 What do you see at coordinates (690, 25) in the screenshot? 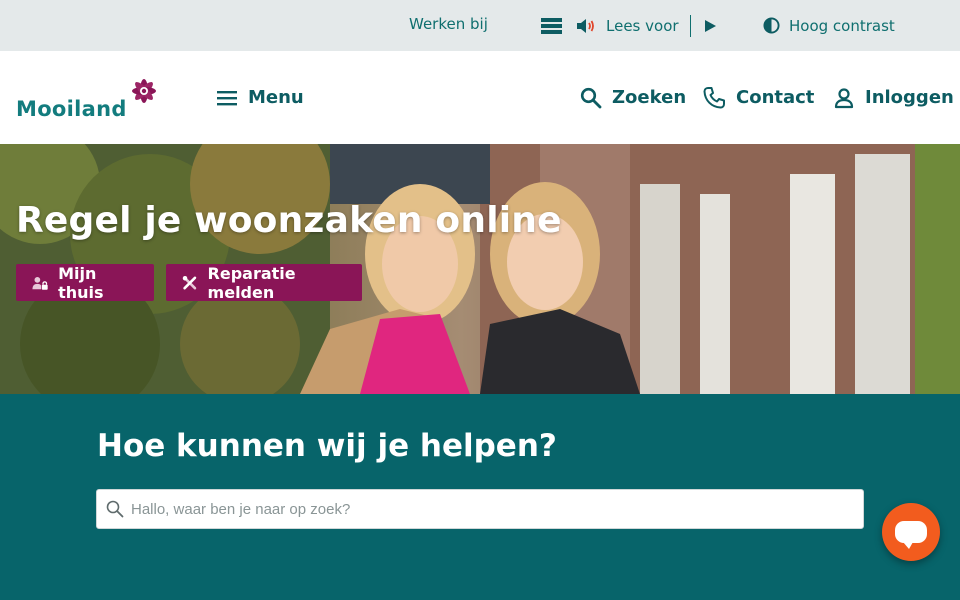
I see `divider` at bounding box center [690, 25].